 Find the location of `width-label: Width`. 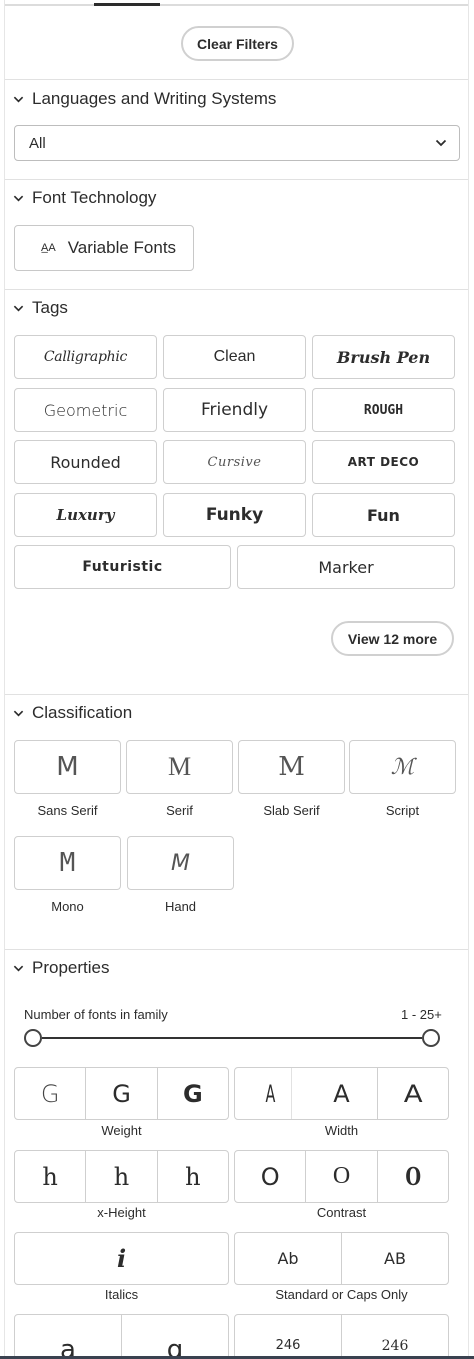

width-label: Width is located at coordinates (341, 1130).